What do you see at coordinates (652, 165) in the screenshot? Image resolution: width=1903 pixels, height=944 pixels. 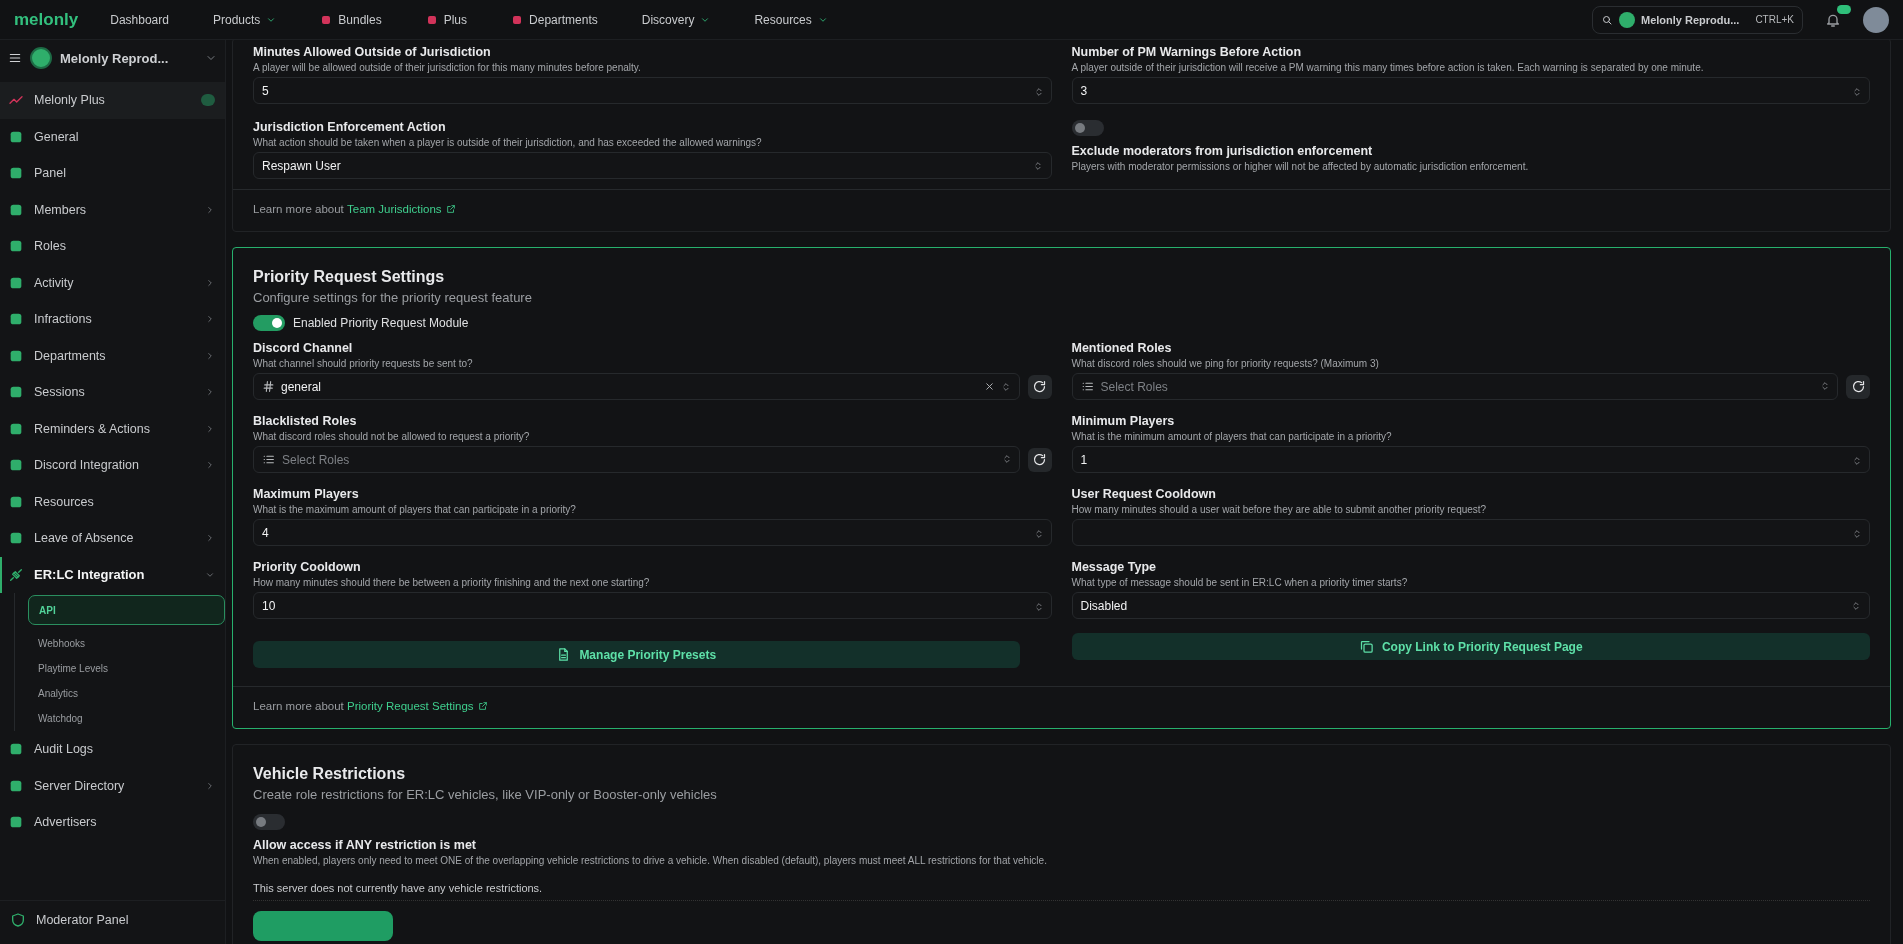 I see `select-field: Respawn User` at bounding box center [652, 165].